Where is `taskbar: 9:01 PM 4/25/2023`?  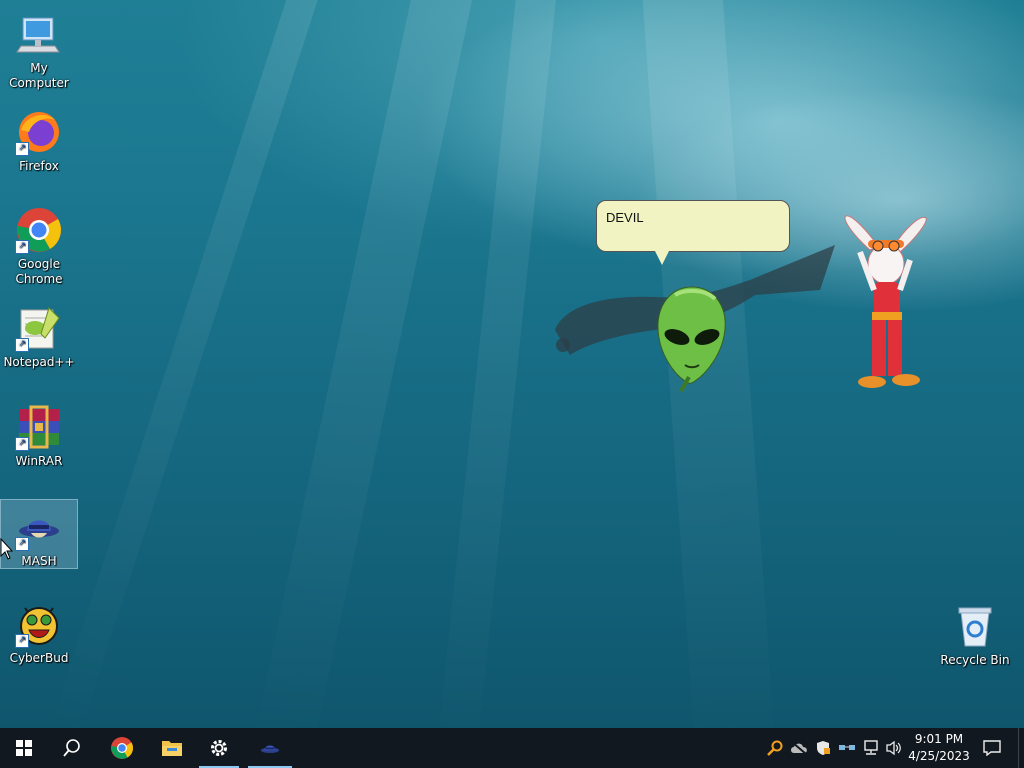 taskbar: 9:01 PM 4/25/2023 is located at coordinates (512, 748).